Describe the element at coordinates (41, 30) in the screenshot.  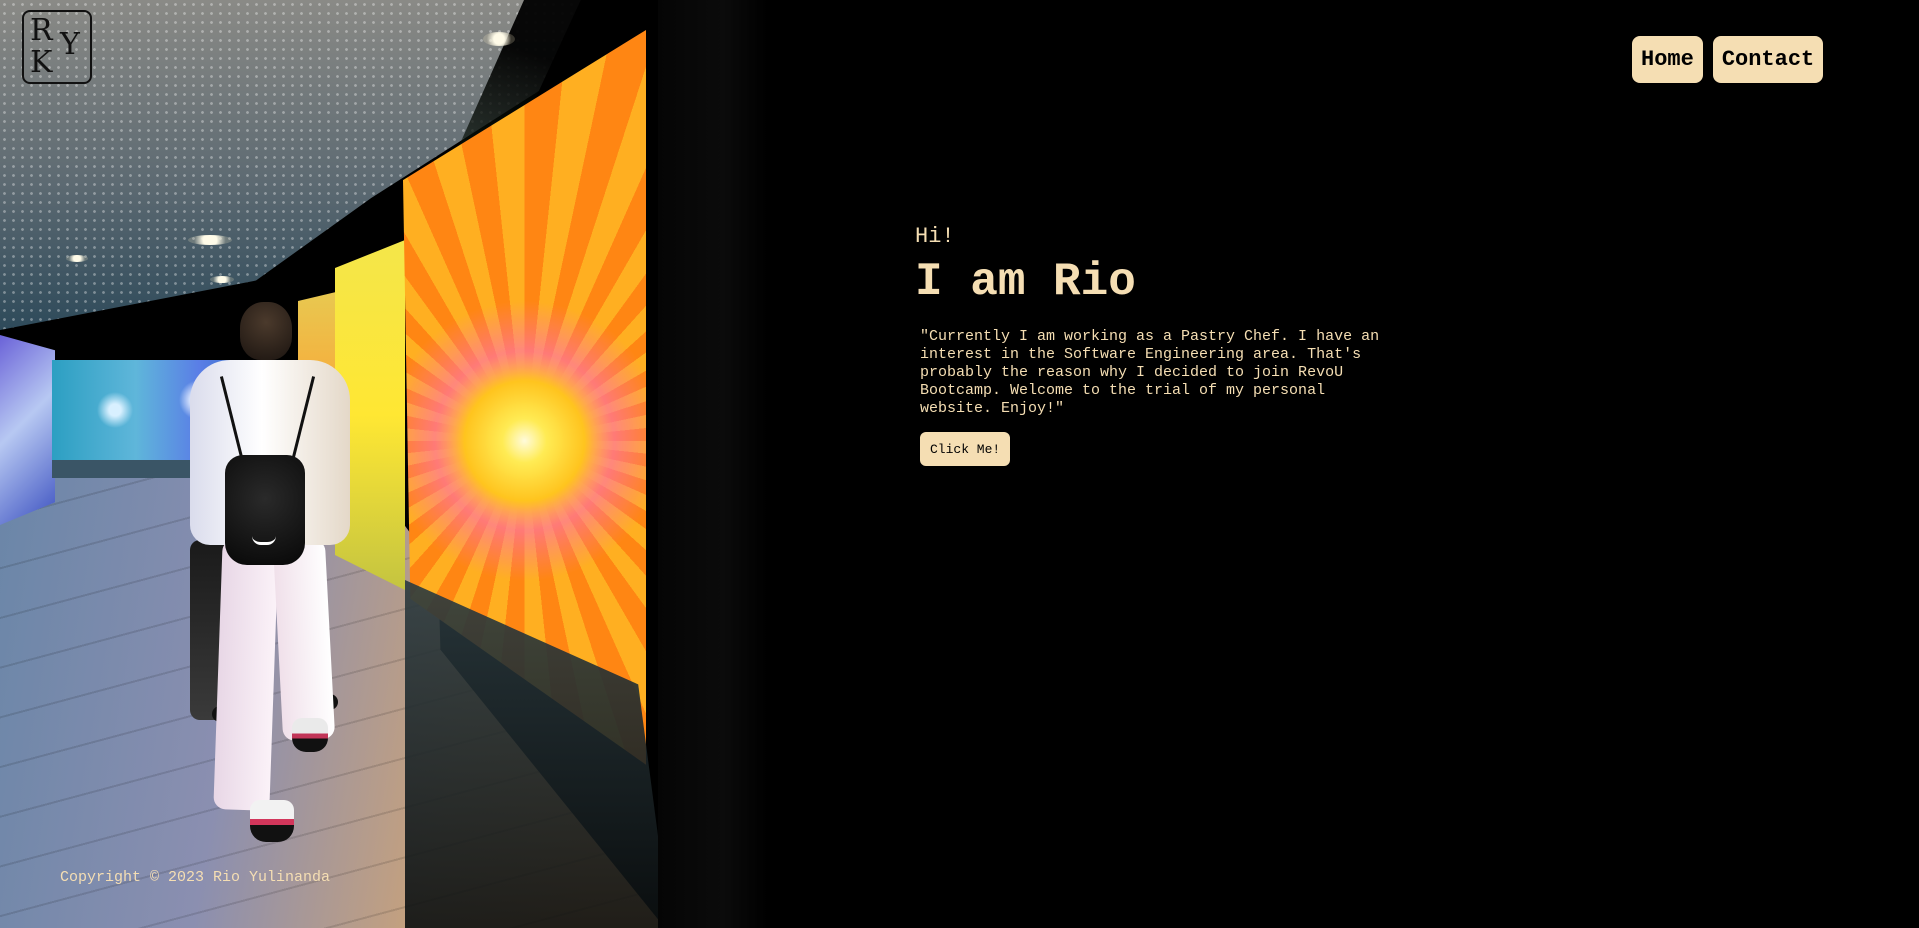
I see `logo-letter-r: R` at that location.